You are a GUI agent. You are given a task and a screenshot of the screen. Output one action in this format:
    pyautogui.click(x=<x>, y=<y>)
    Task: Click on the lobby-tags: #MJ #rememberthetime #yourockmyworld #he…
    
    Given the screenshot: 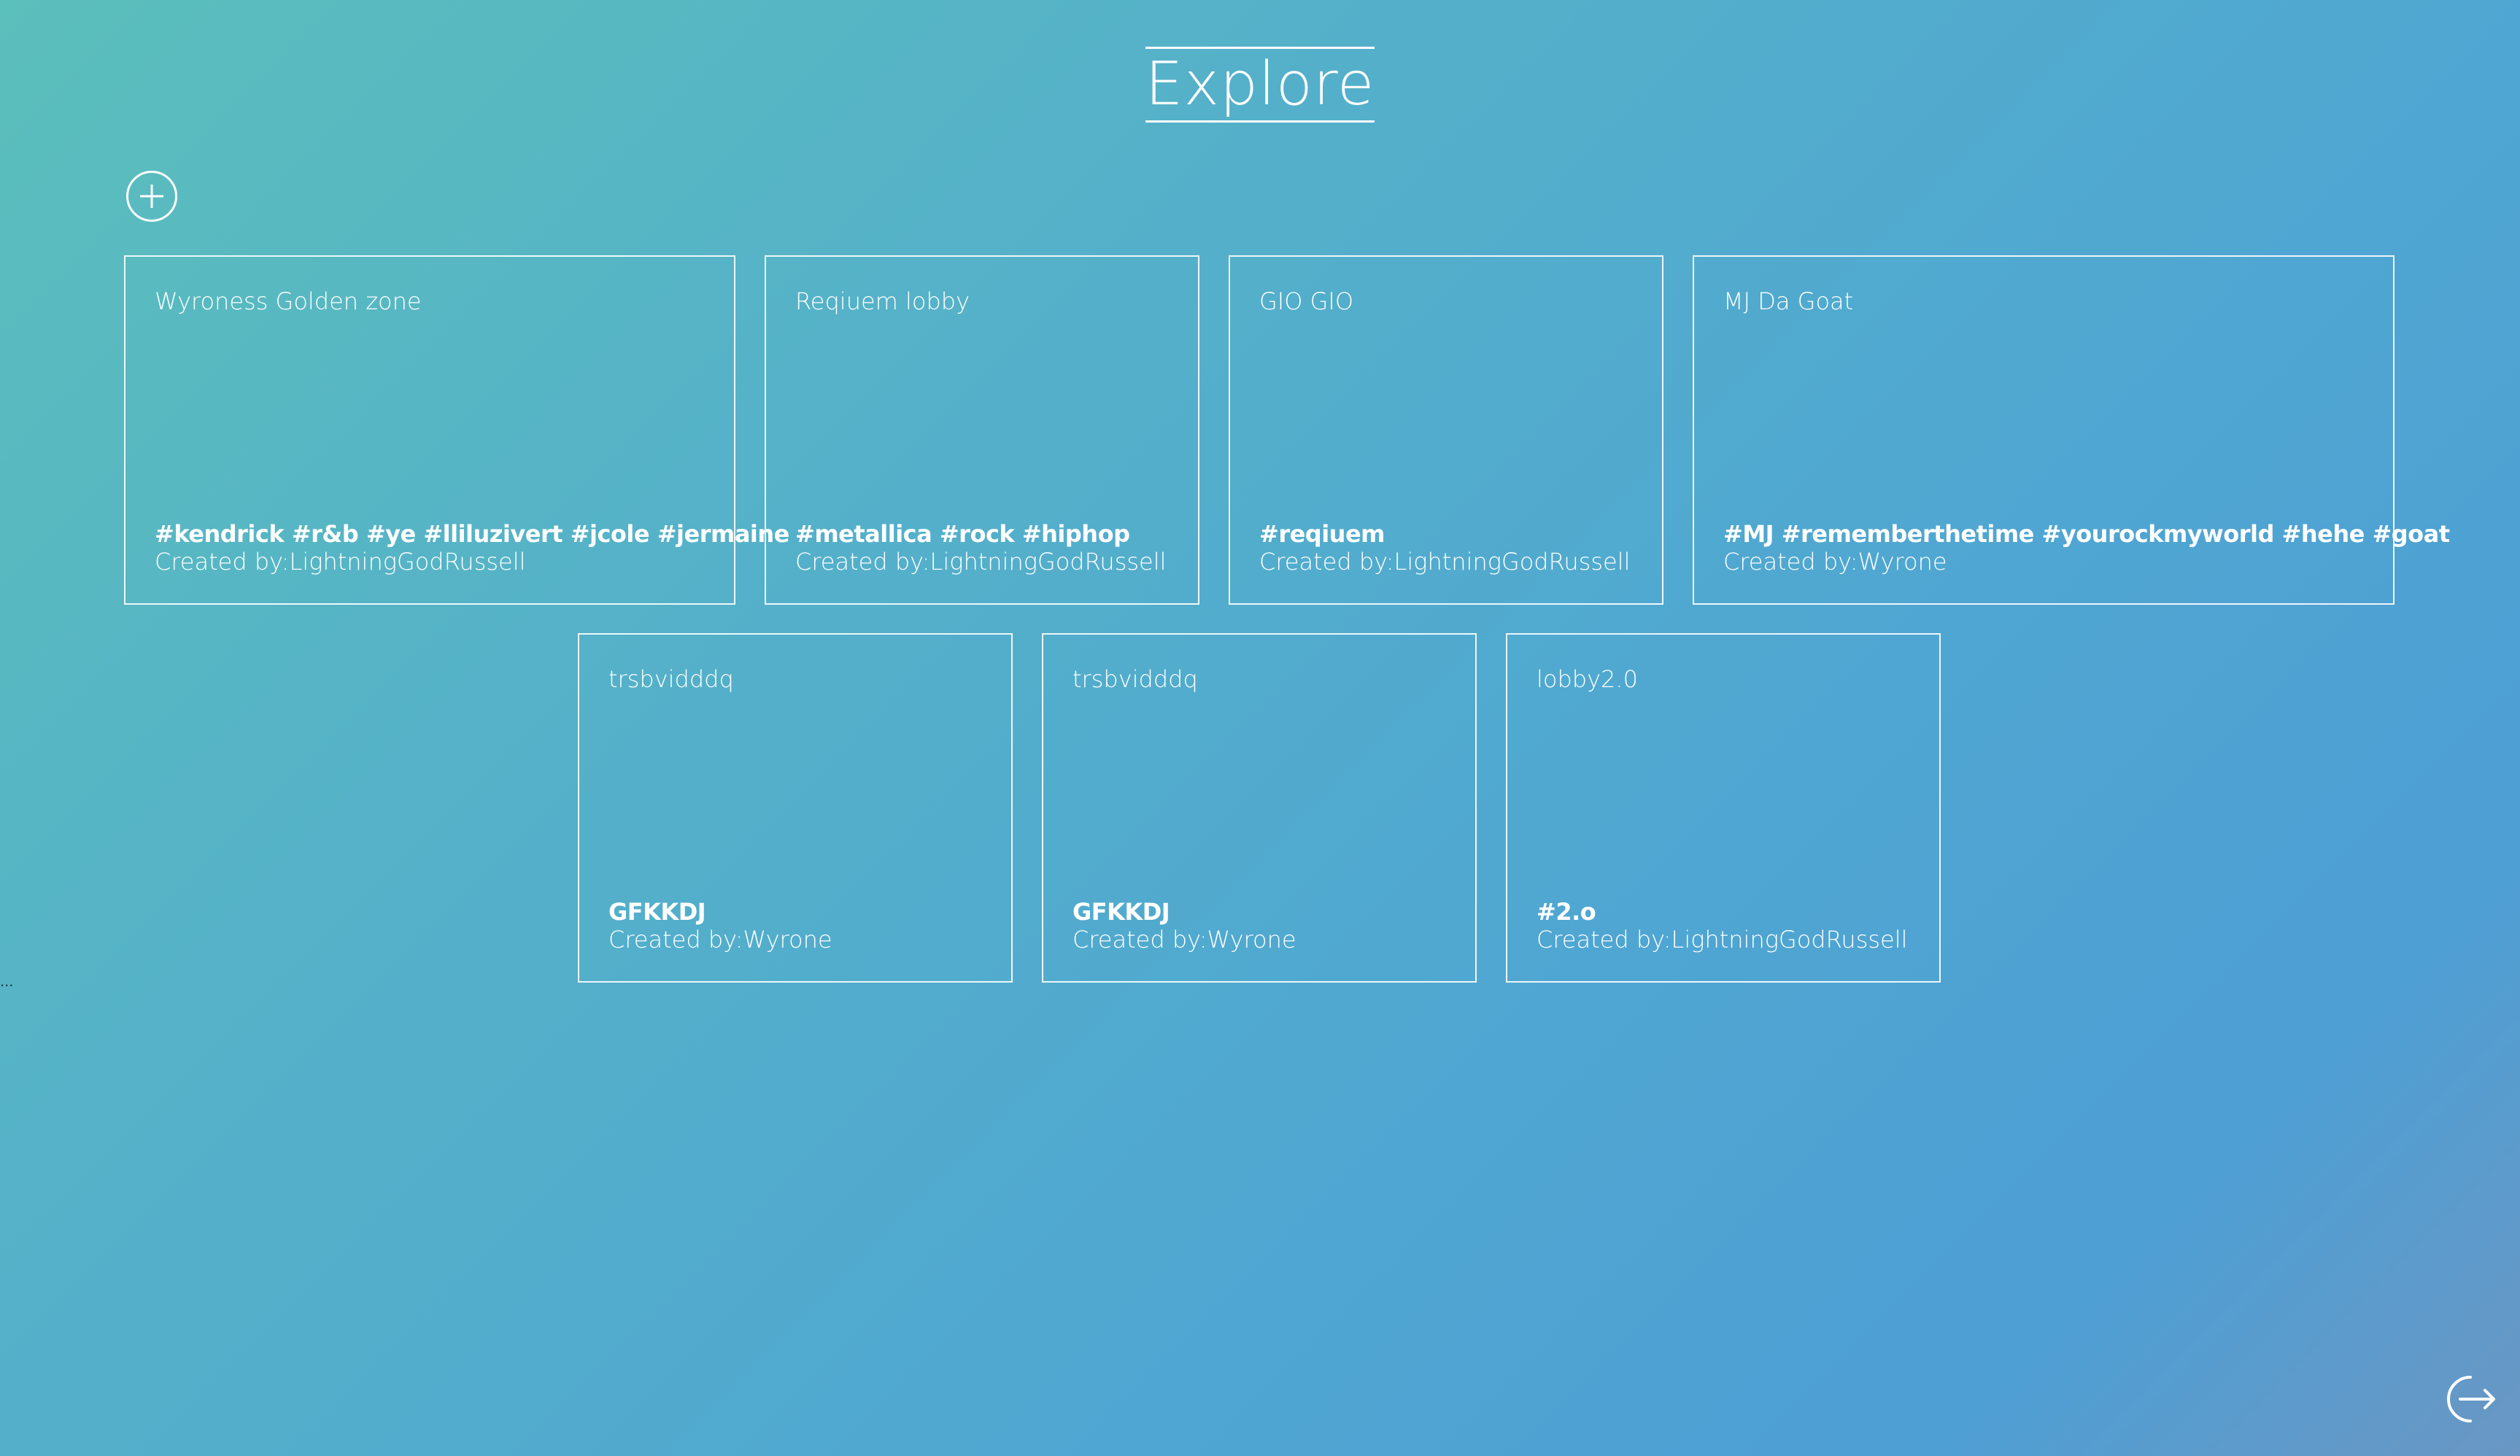 What is the action you would take?
    pyautogui.click(x=2087, y=534)
    